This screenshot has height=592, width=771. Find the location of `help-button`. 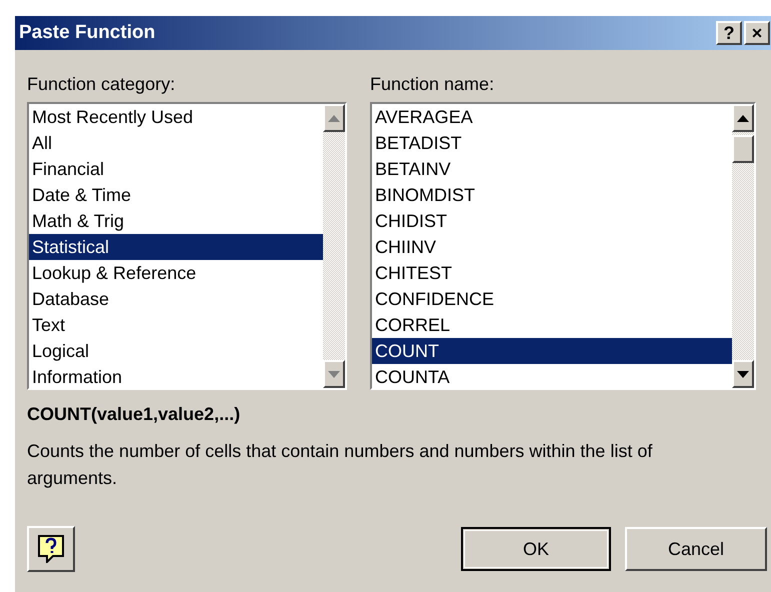

help-button is located at coordinates (51, 549).